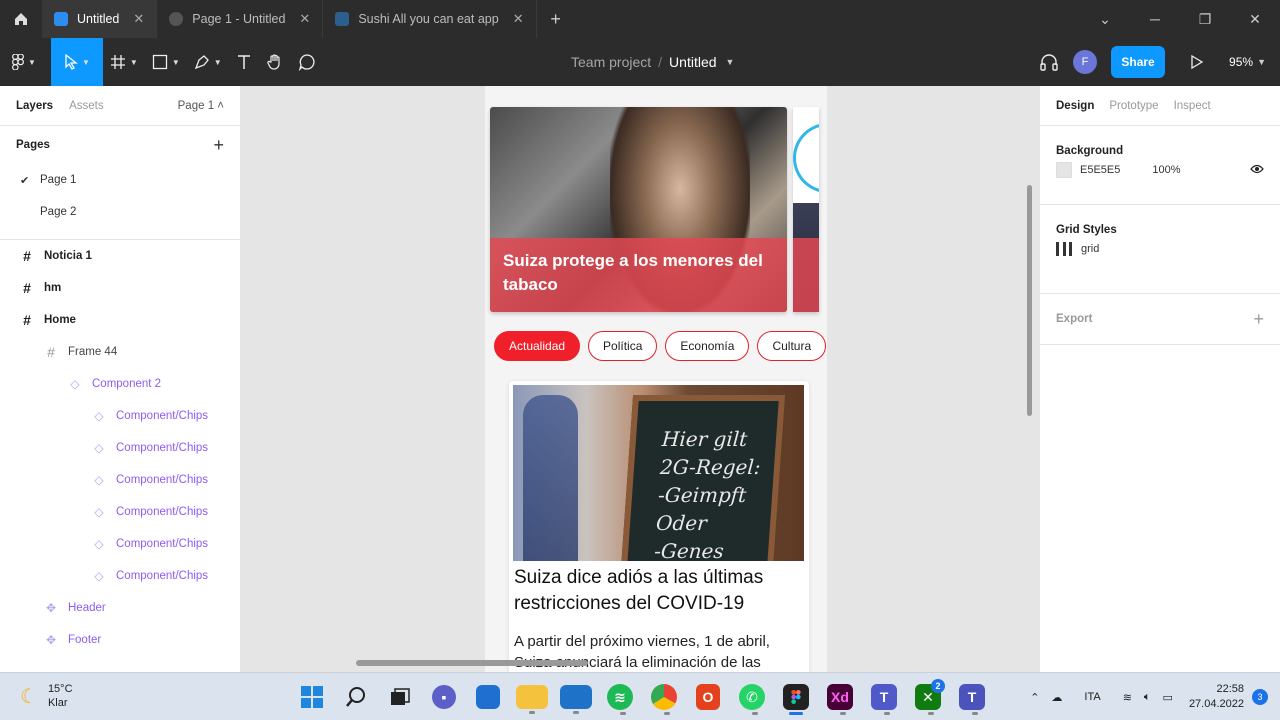 This screenshot has height=720, width=1280. I want to click on background-swatch, so click(1064, 170).